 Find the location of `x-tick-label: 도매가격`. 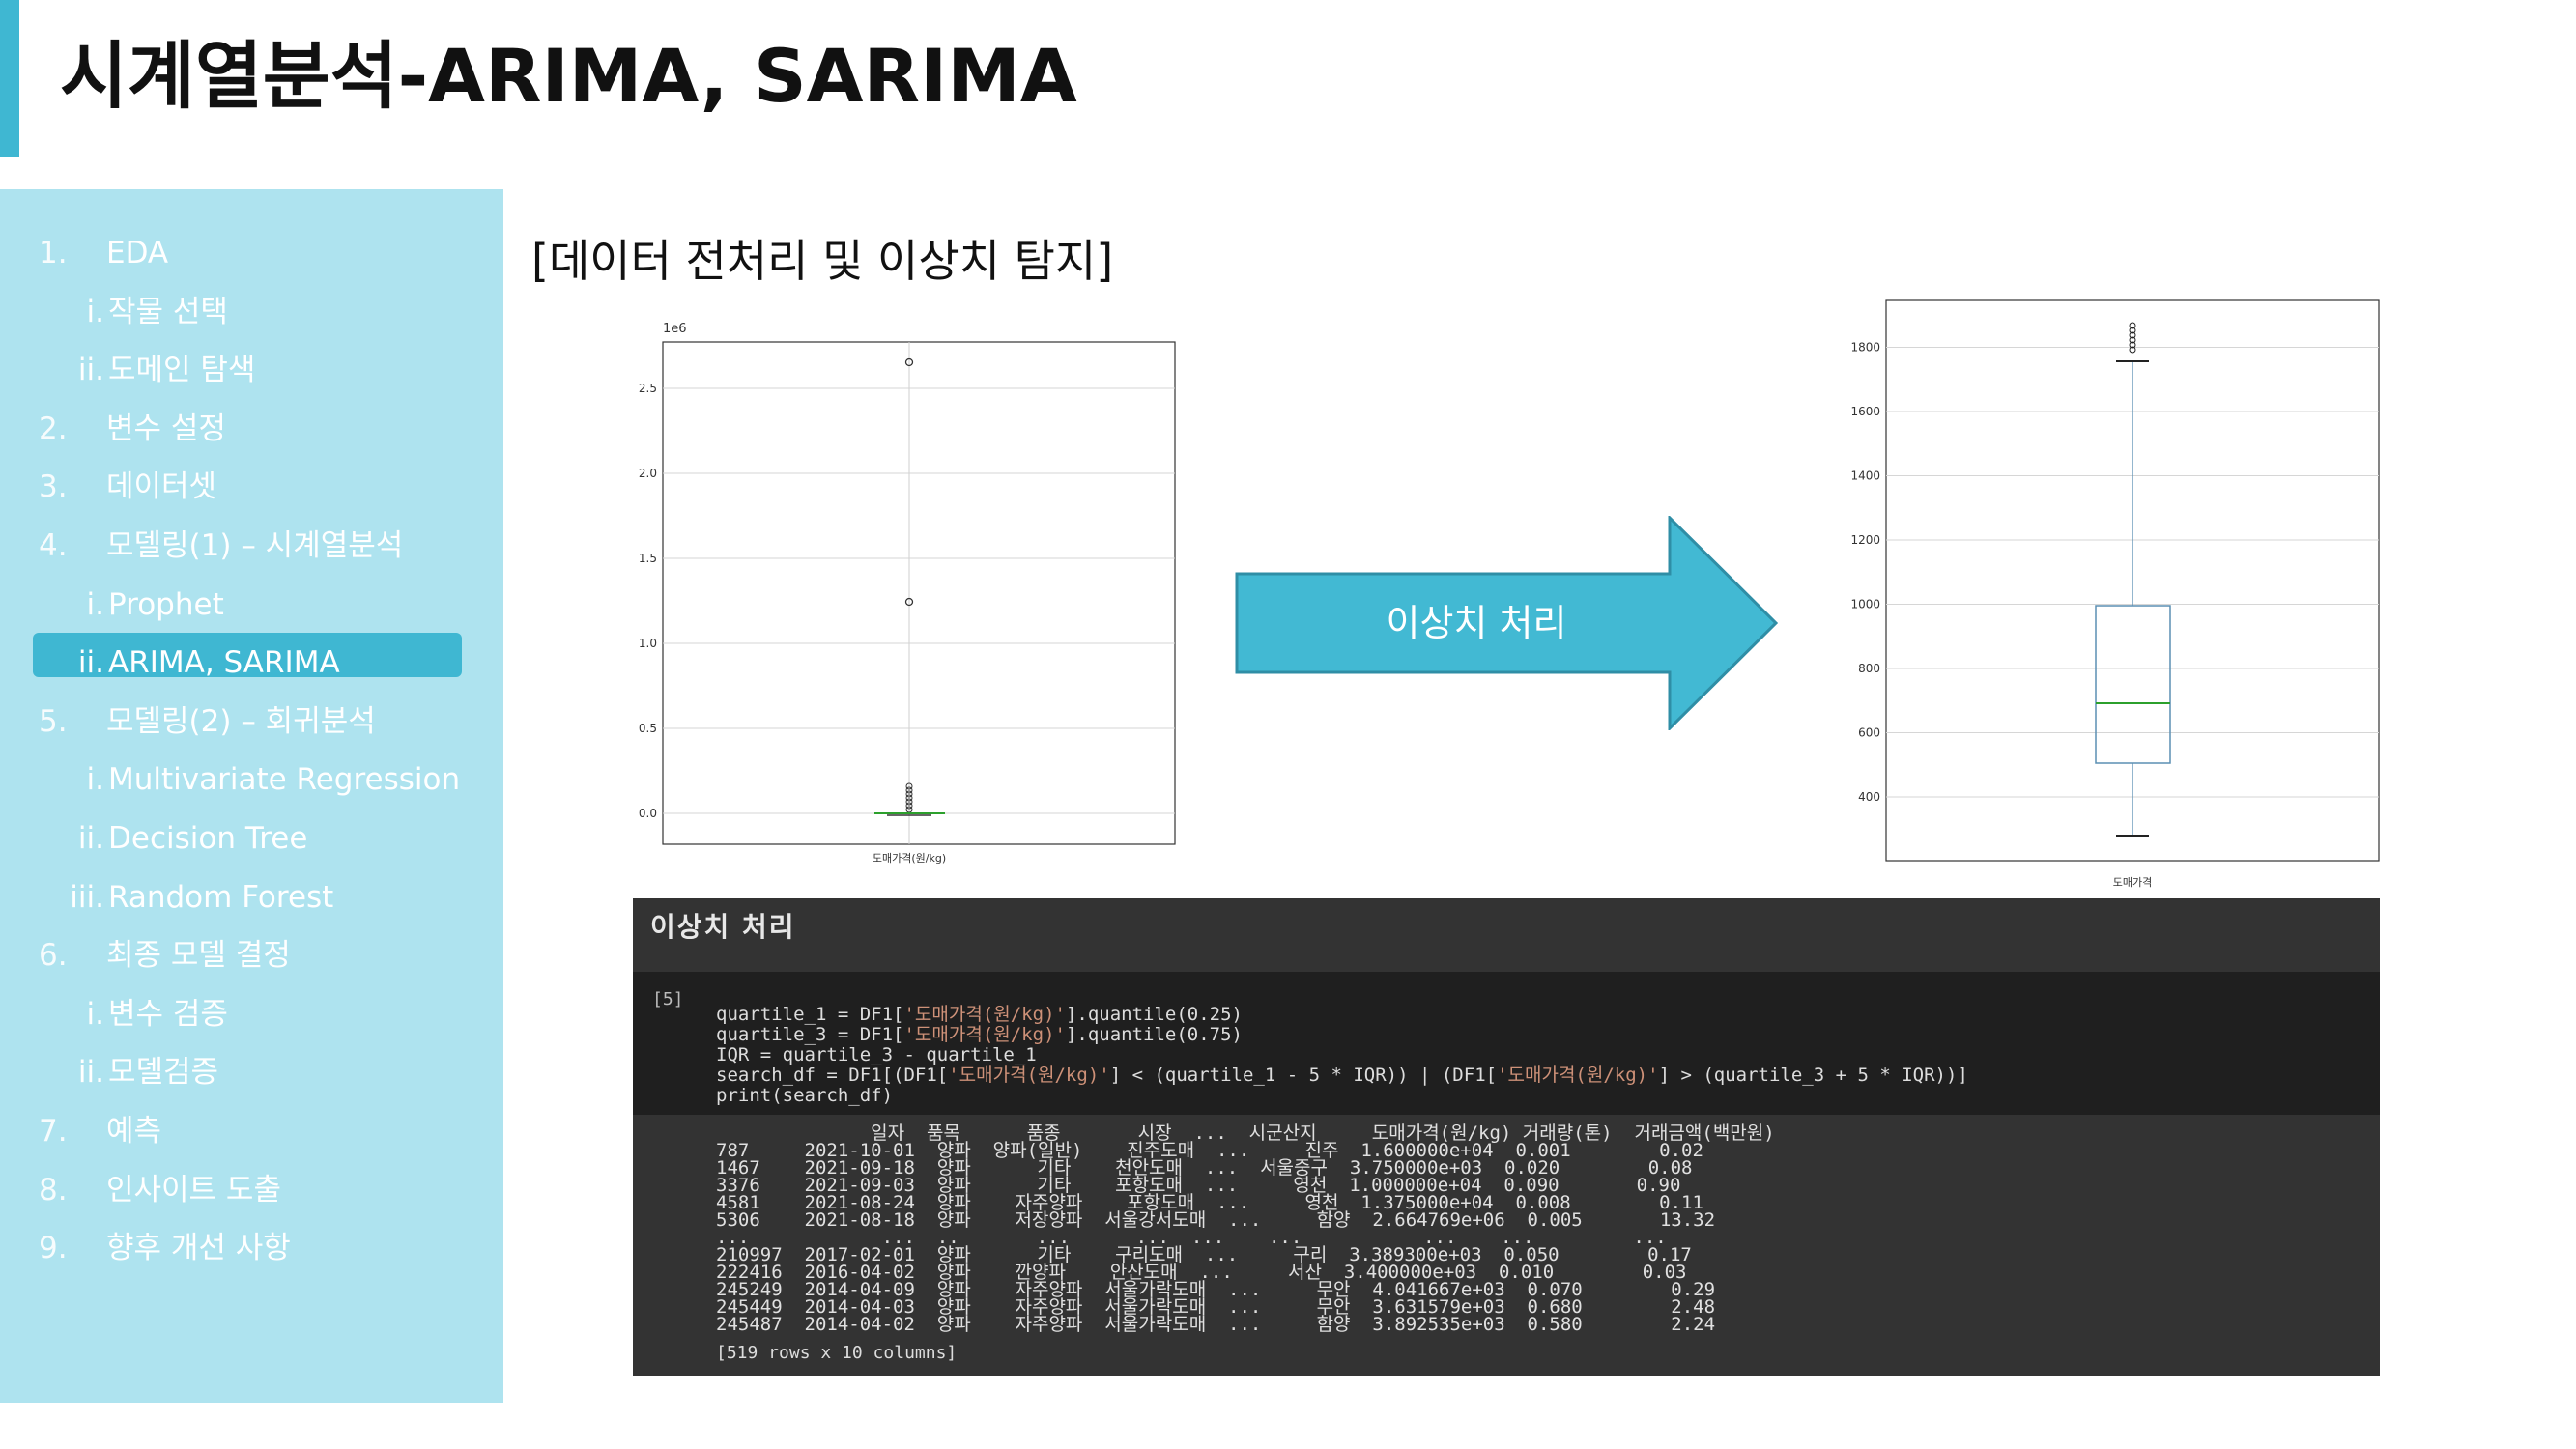

x-tick-label: 도매가격 is located at coordinates (2133, 882).